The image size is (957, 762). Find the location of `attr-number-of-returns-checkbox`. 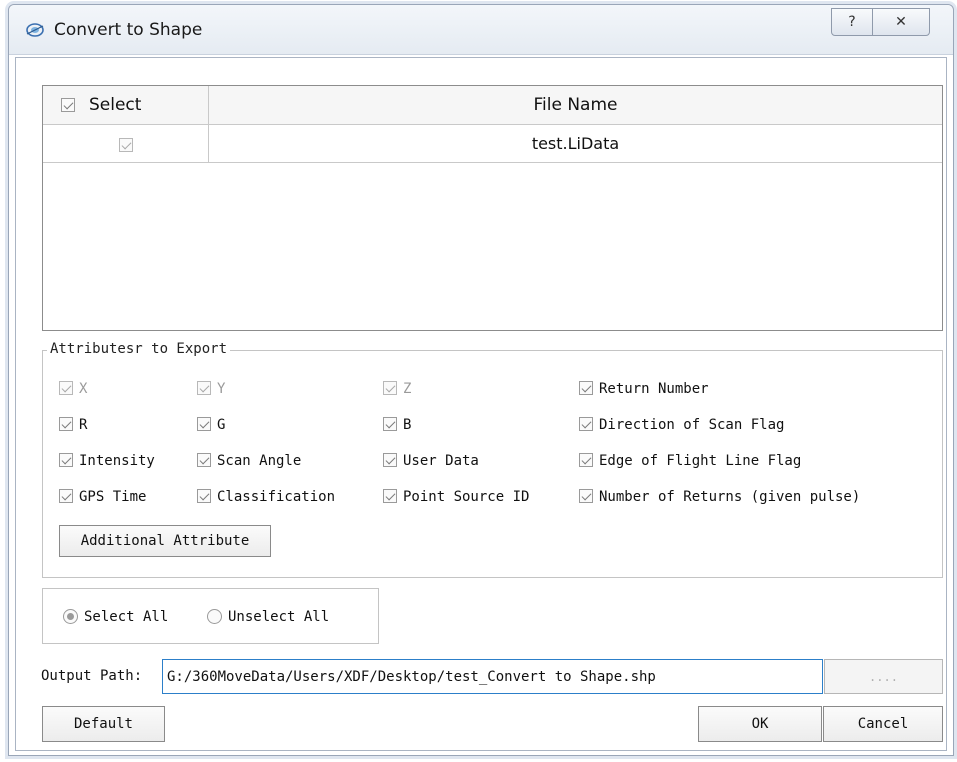

attr-number-of-returns-checkbox is located at coordinates (586, 496).